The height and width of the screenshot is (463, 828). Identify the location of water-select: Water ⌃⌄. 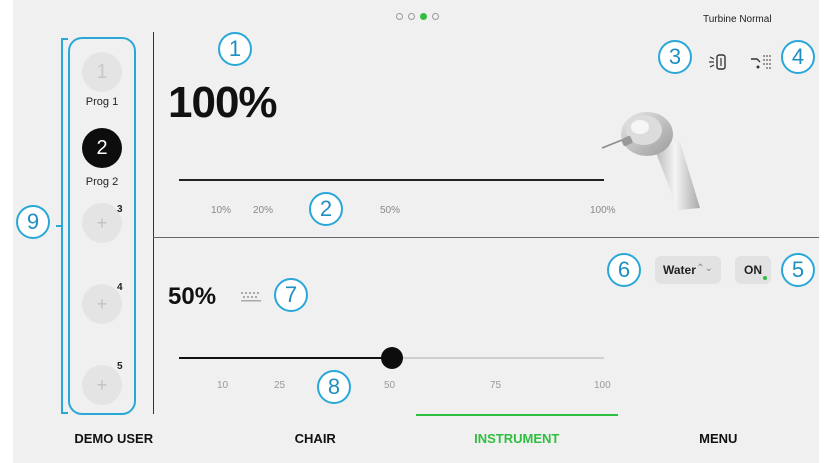
(688, 270).